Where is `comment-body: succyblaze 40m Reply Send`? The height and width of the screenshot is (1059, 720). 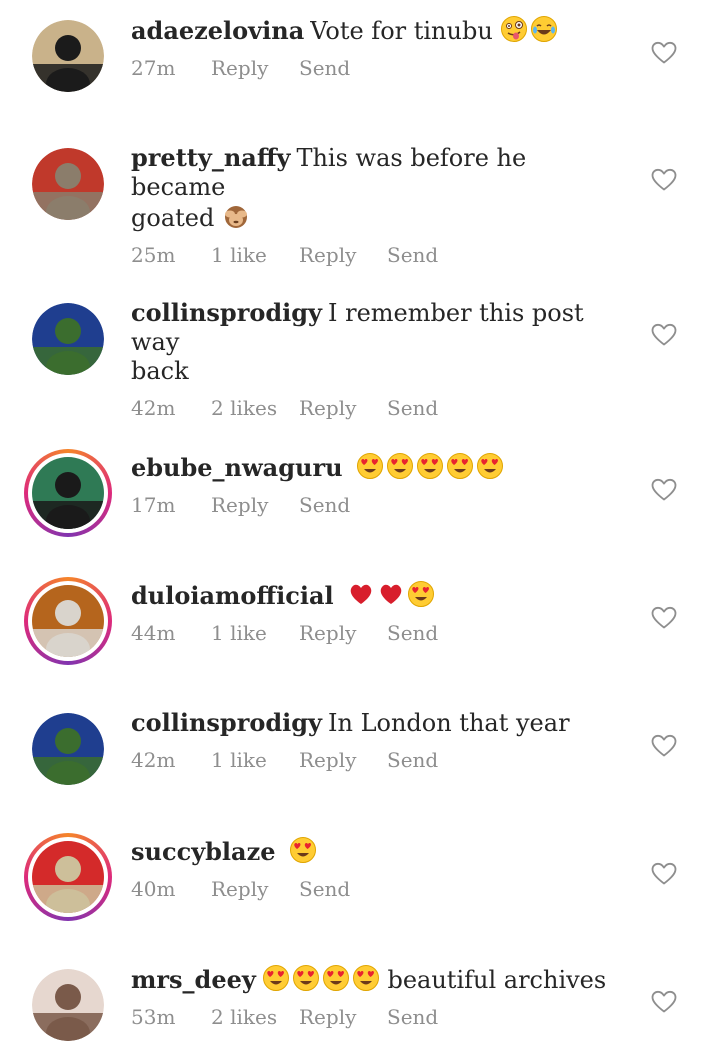 comment-body: succyblaze 40m Reply Send is located at coordinates (371, 869).